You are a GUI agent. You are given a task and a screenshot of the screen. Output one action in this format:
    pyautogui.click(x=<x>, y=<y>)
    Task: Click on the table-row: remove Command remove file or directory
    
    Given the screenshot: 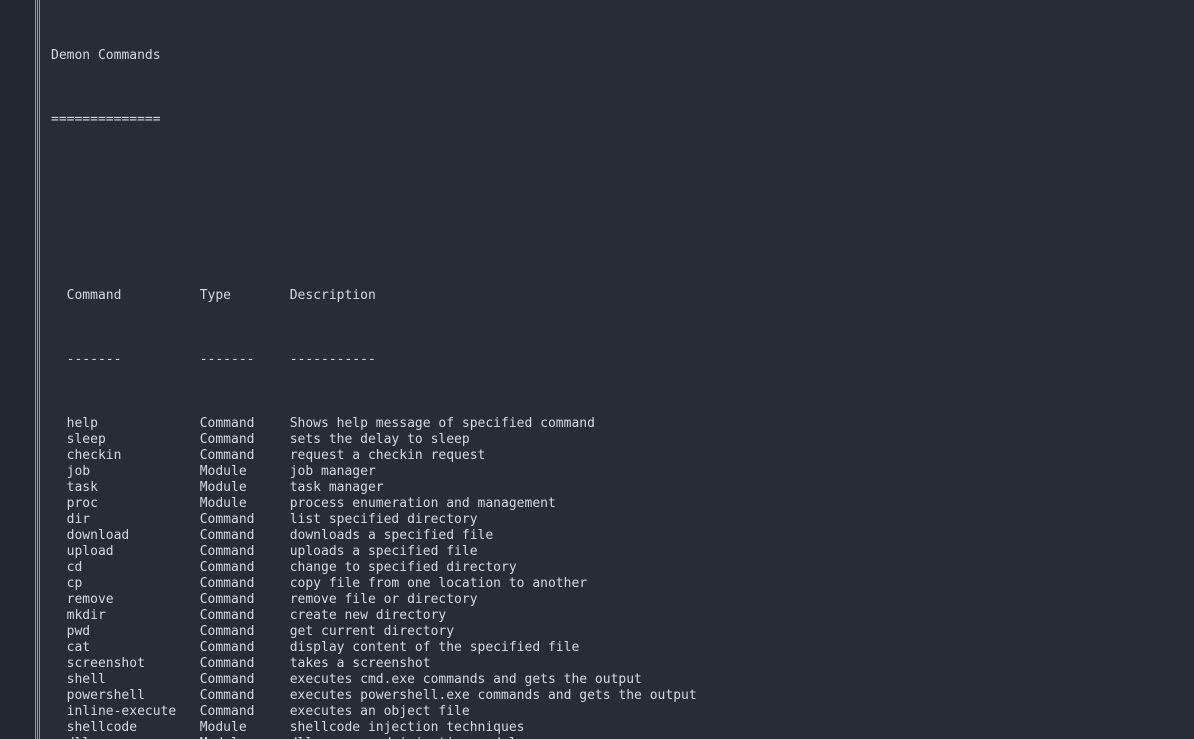 What is the action you would take?
    pyautogui.click(x=432, y=600)
    